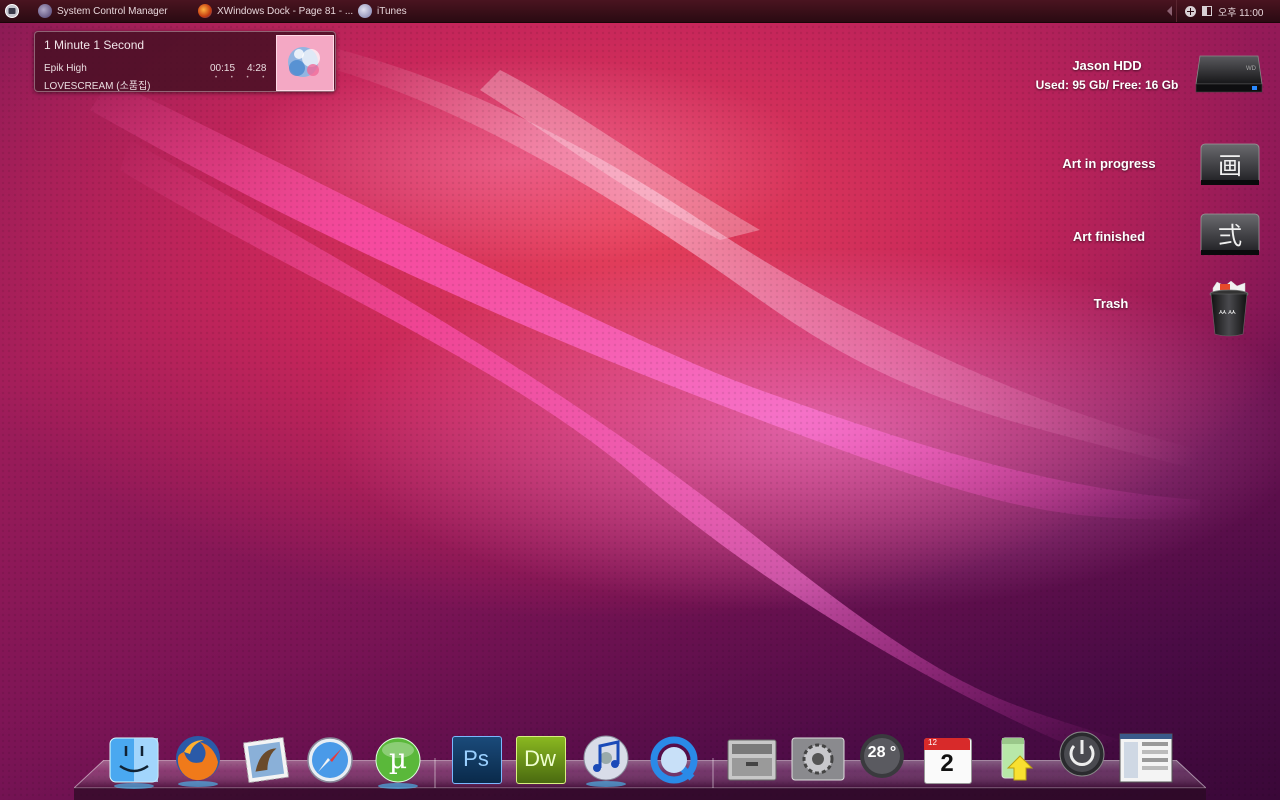 The width and height of the screenshot is (1280, 800). I want to click on task-system-control-manager: System Control Manager, so click(103, 11).